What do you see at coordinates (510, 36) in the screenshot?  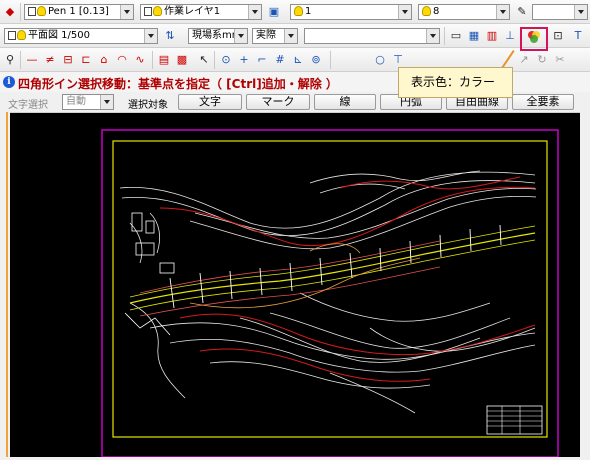 I see `ruler-icon: ⊥` at bounding box center [510, 36].